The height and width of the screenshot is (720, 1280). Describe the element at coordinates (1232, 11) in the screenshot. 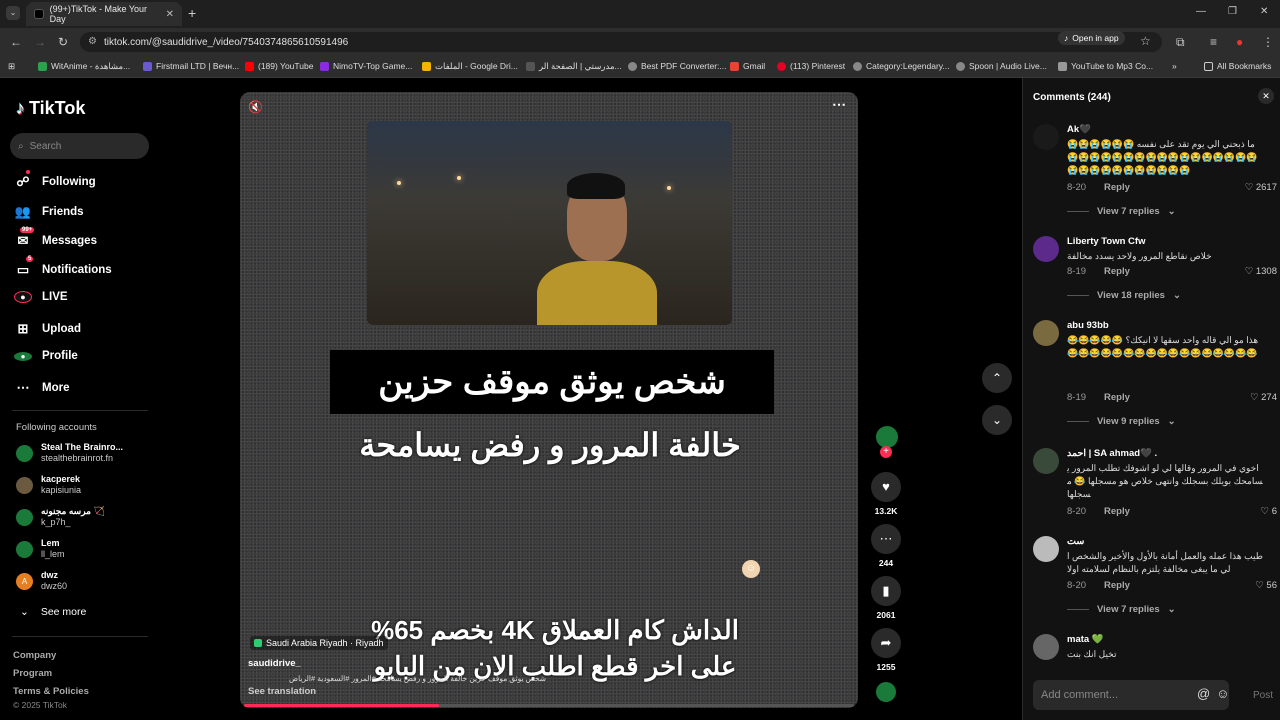

I see `restore-icon: ❐` at that location.